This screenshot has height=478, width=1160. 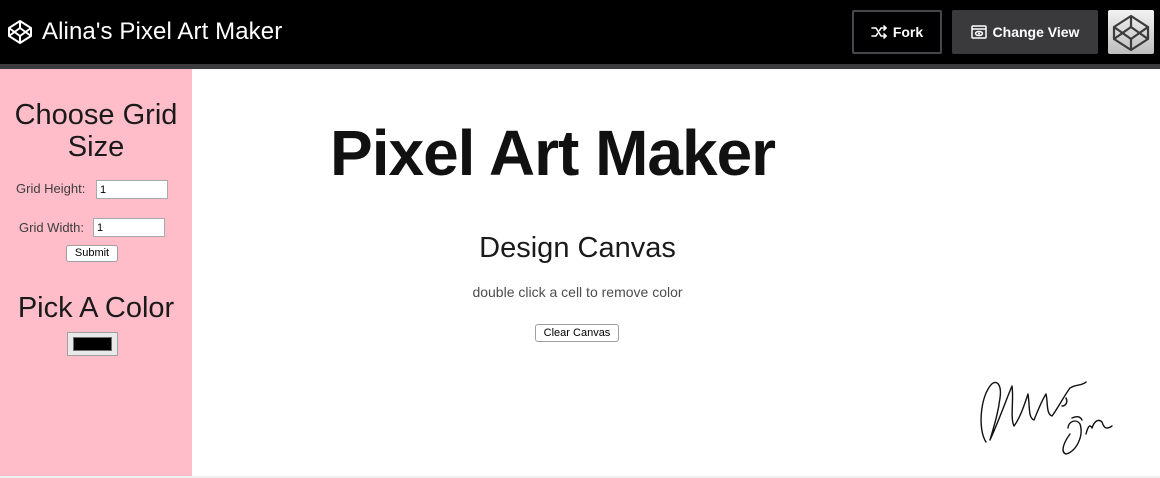 I want to click on change-view-label: Change View, so click(x=1036, y=32).